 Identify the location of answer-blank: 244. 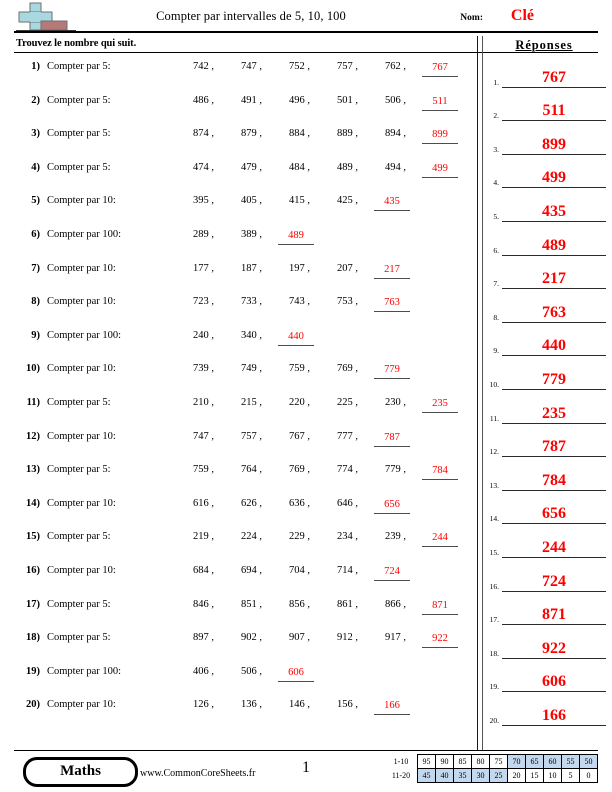
(440, 539).